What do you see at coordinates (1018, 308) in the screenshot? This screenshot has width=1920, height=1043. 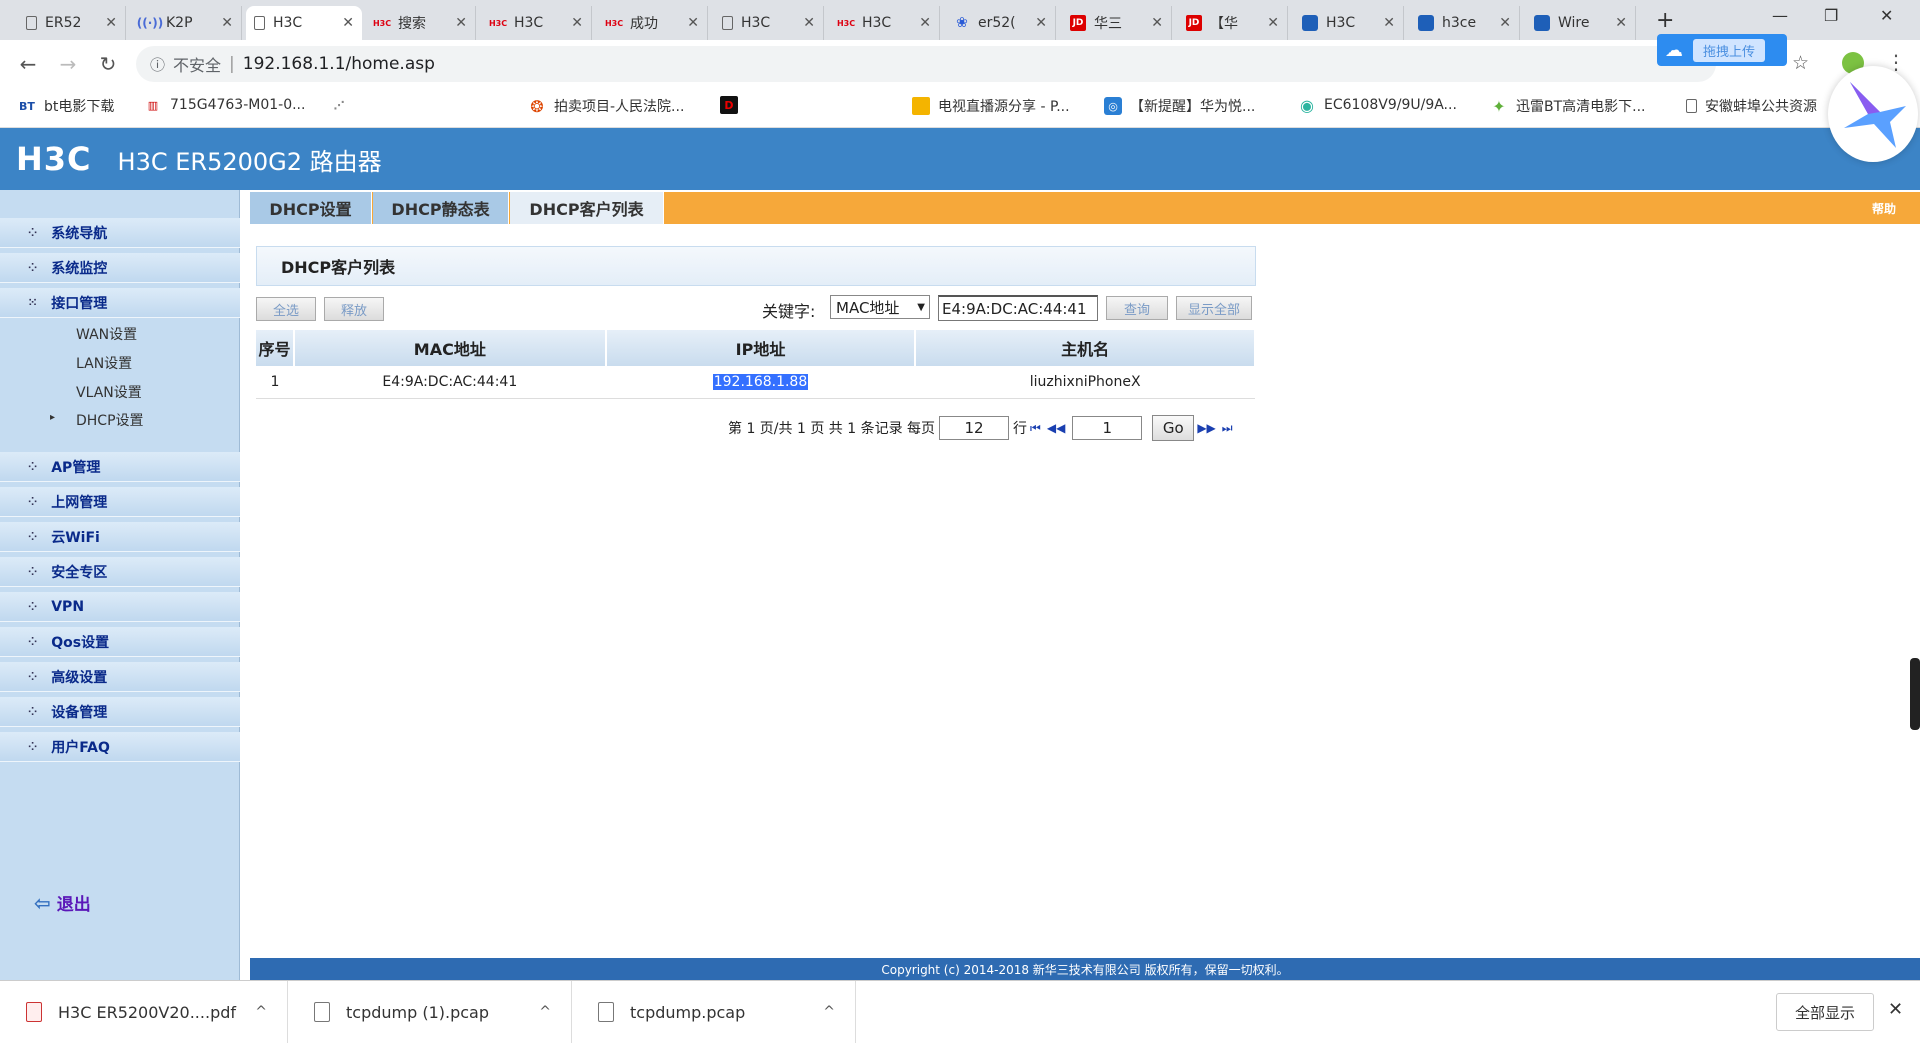 I see `keyword-input: E4:9A:DC:AC:44:41` at bounding box center [1018, 308].